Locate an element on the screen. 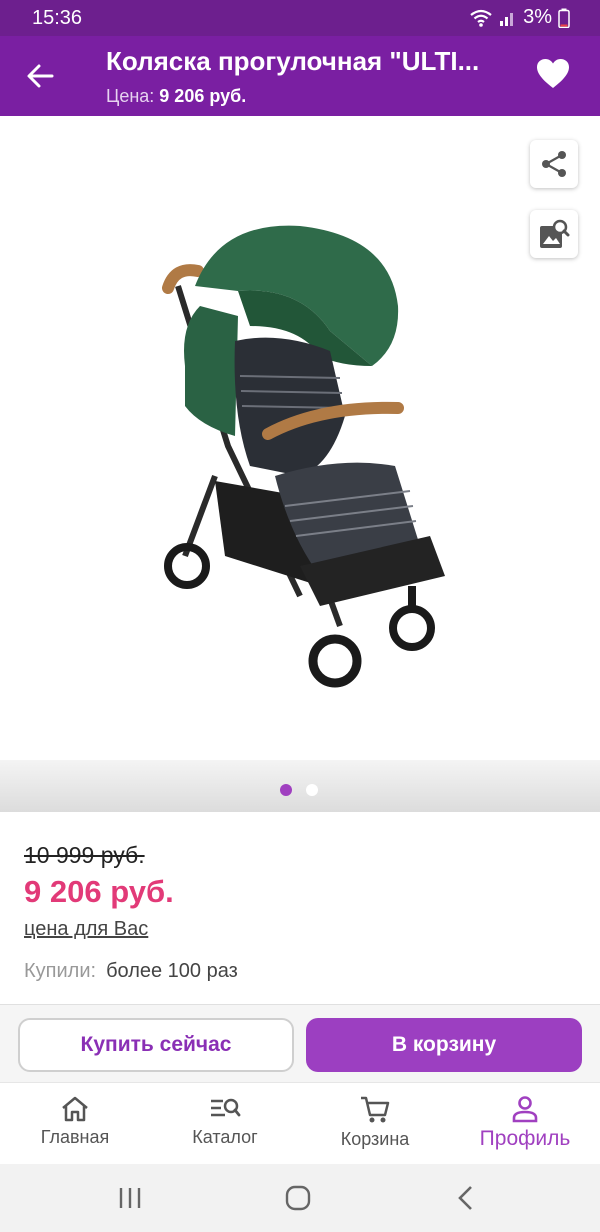 This screenshot has height=1232, width=600. status-icons: 3% is located at coordinates (519, 17).